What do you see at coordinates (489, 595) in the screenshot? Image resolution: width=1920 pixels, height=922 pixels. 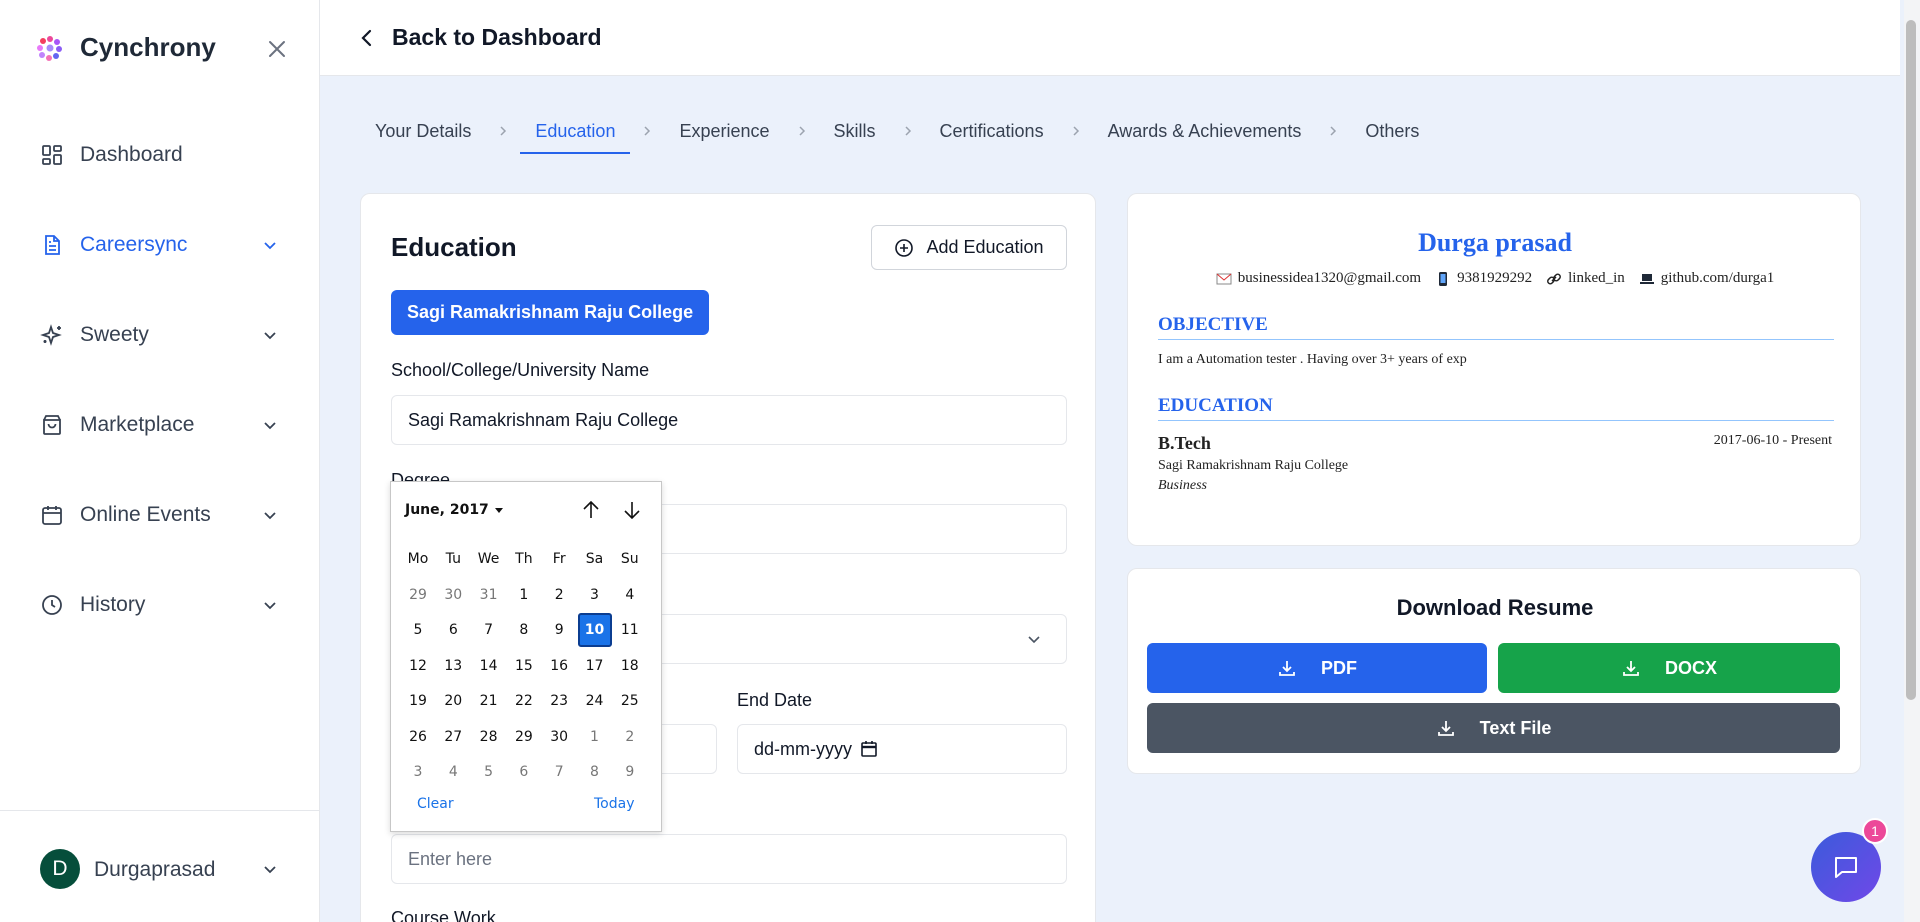 I see `calendar-day: 31` at bounding box center [489, 595].